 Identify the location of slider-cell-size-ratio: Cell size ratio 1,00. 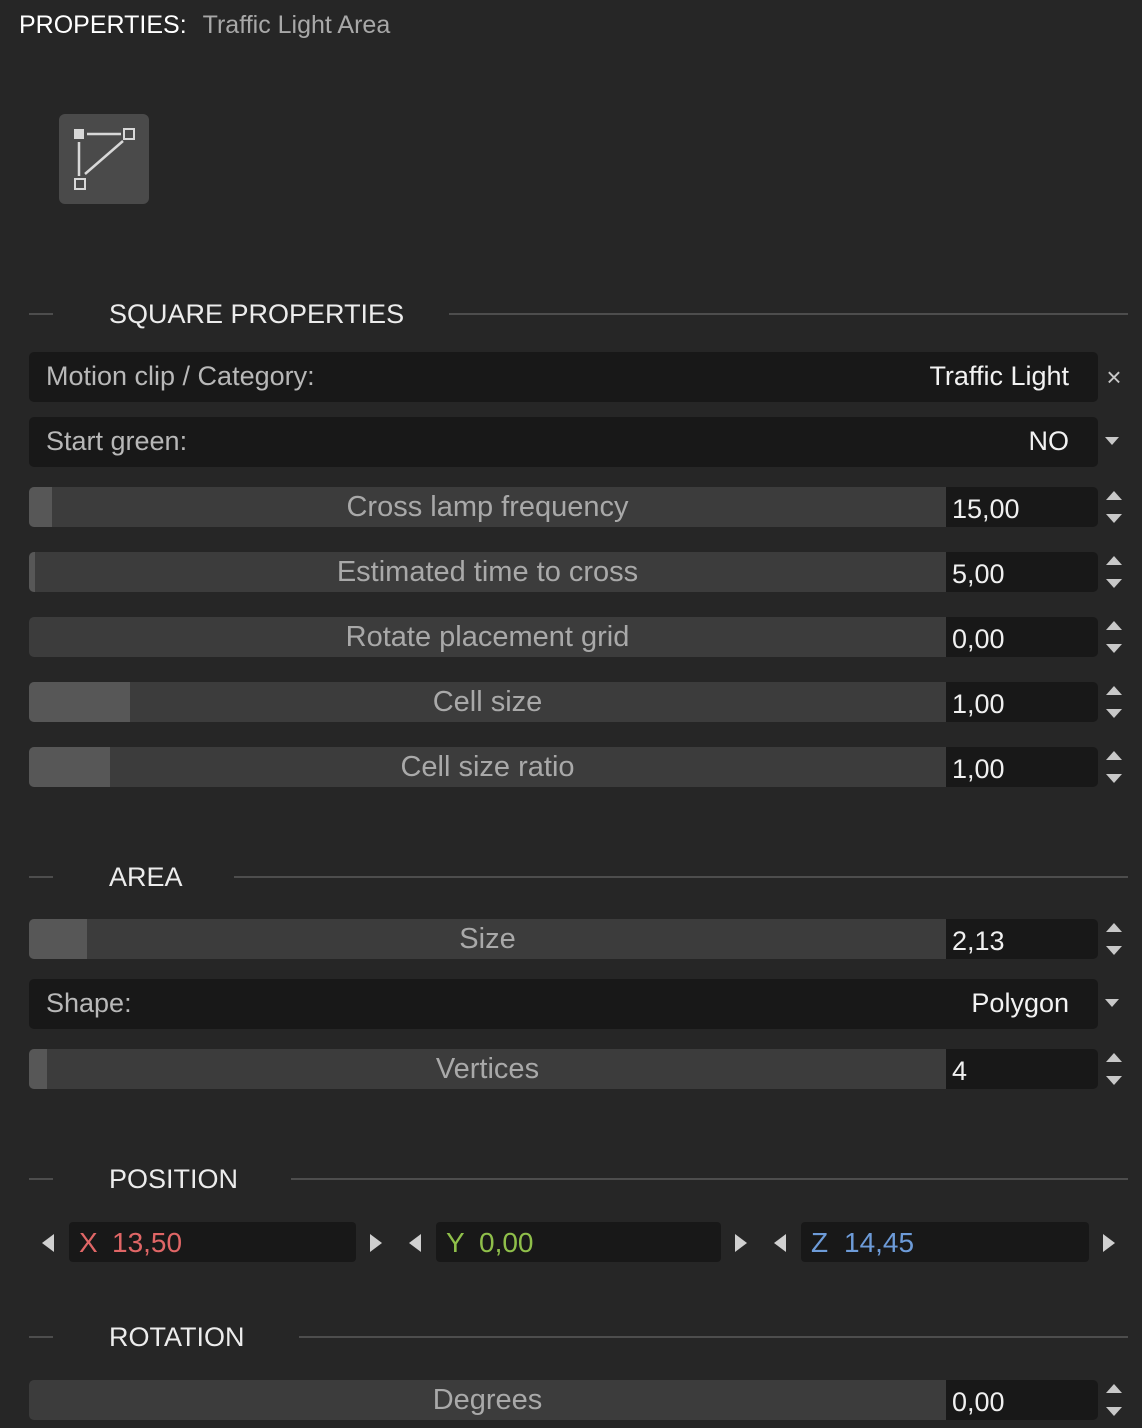
(563, 767).